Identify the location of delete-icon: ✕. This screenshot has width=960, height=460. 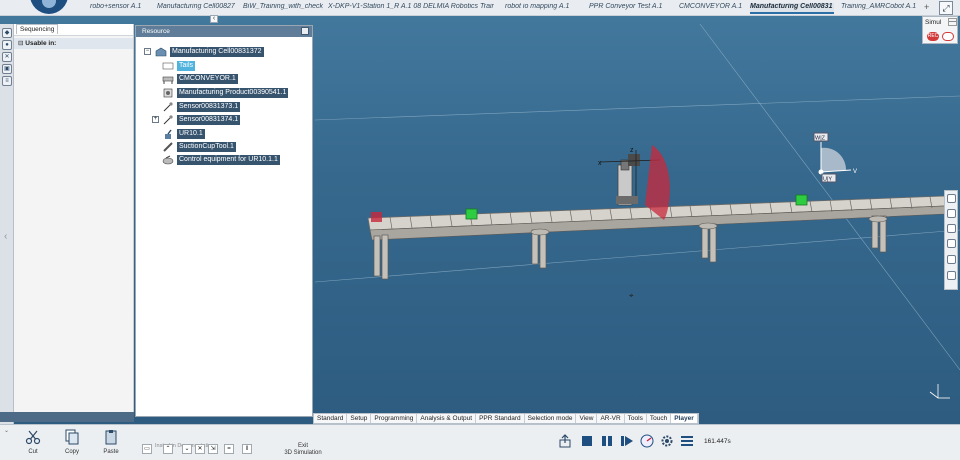
(200, 449).